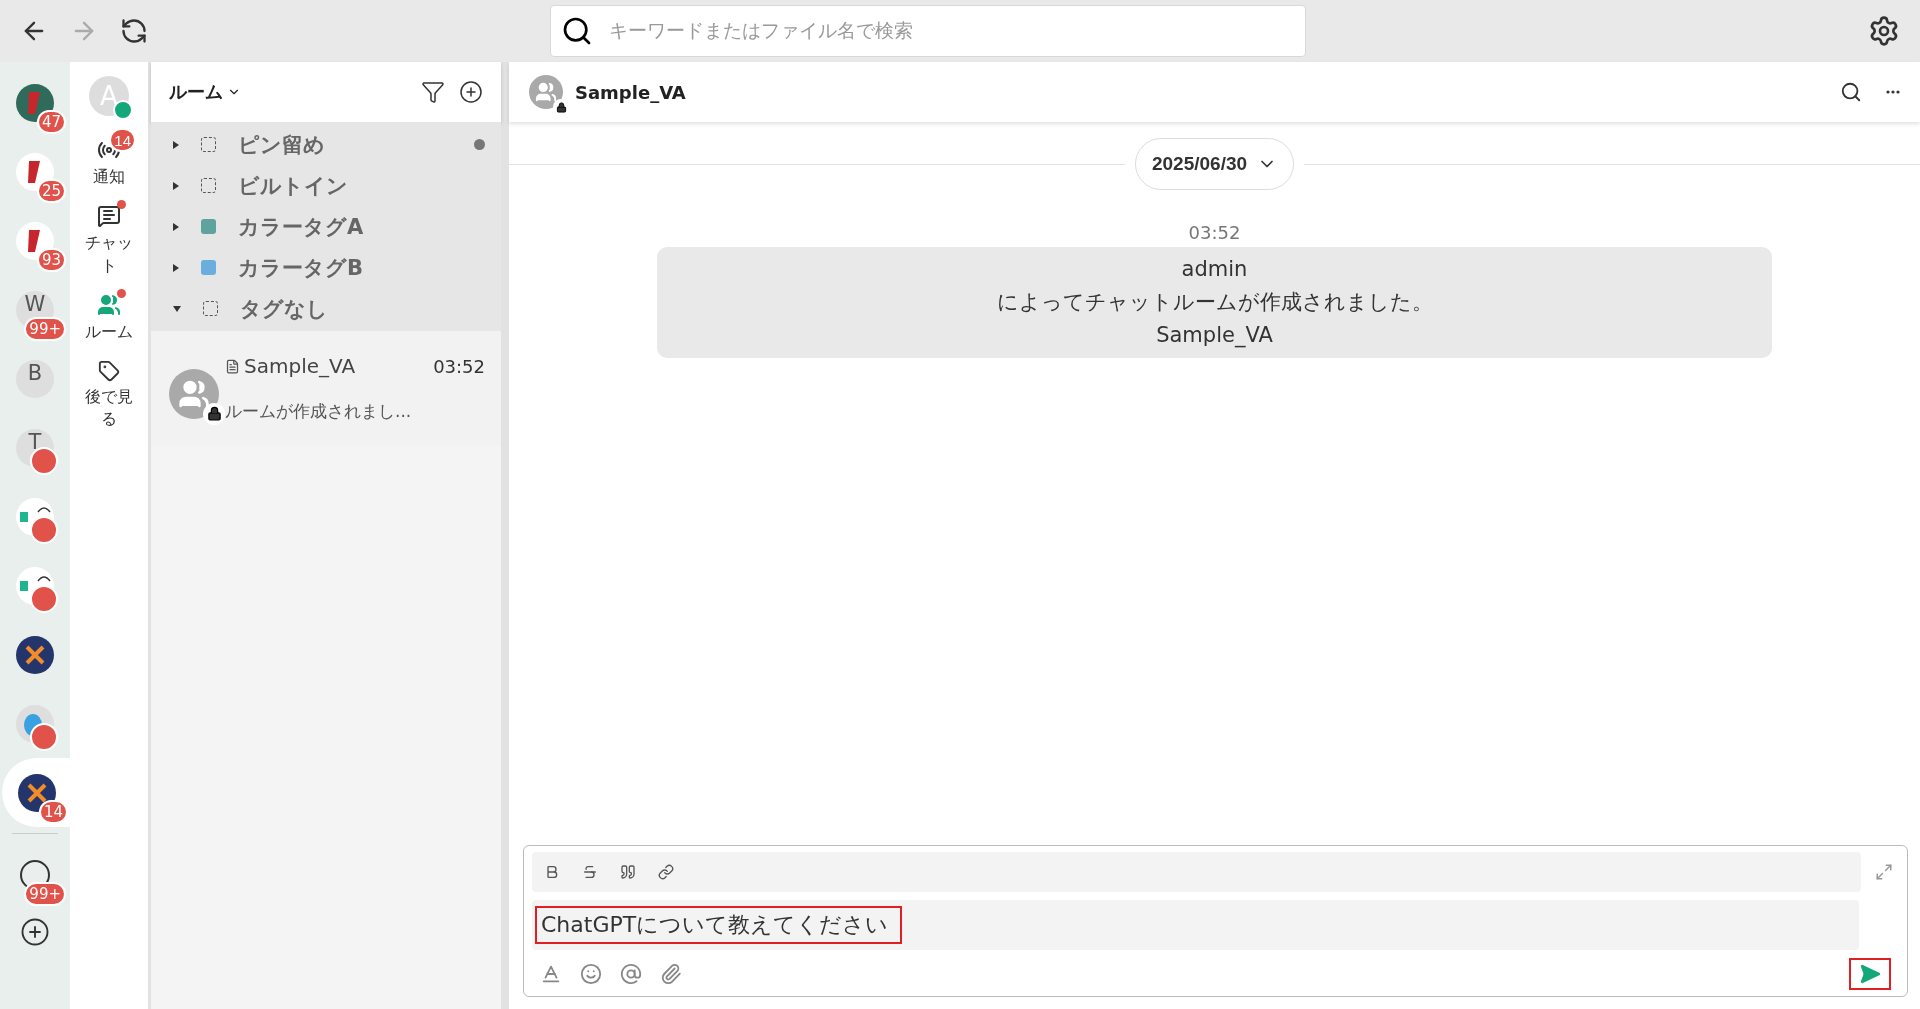  Describe the element at coordinates (718, 925) in the screenshot. I see `message-input: ChatGPTについて教えてください` at that location.